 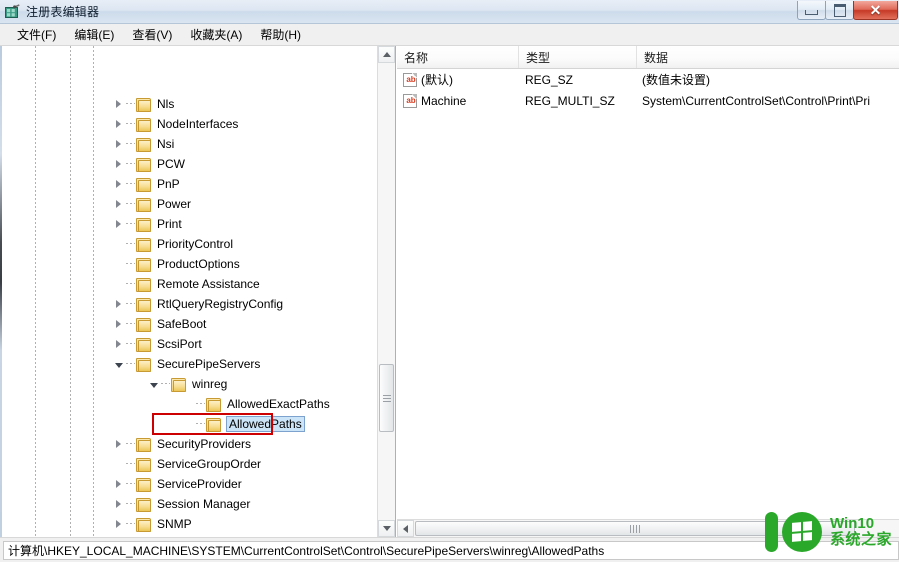 I want to click on menu-favorites: 收藏夹(A), so click(x=216, y=34).